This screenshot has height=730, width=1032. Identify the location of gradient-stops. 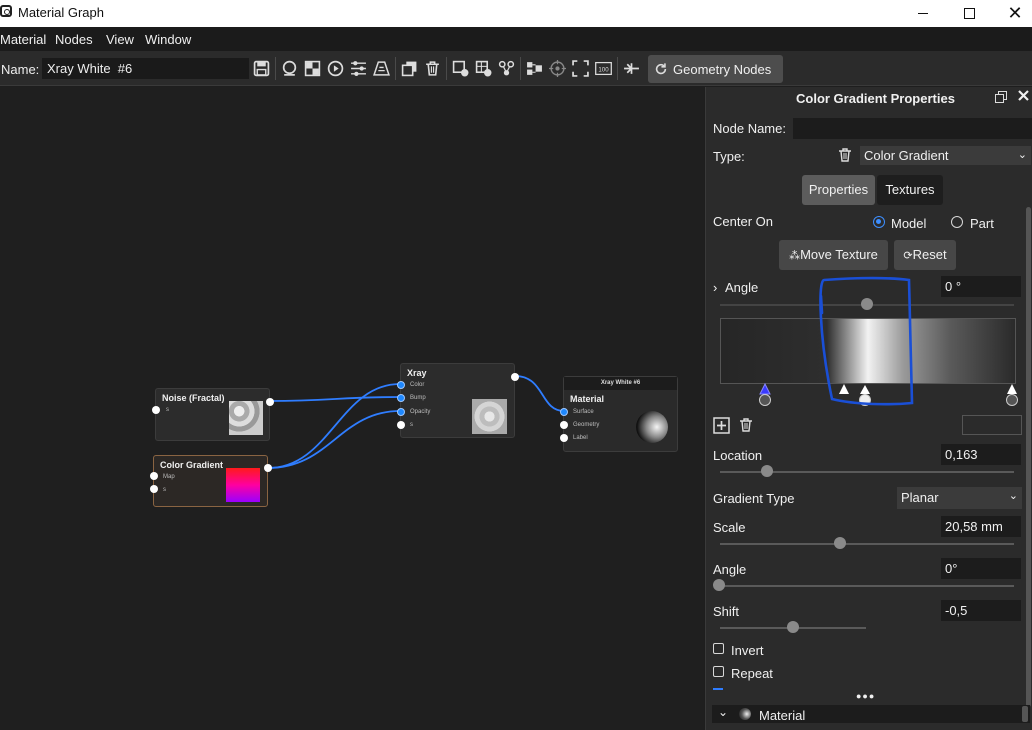
(869, 397).